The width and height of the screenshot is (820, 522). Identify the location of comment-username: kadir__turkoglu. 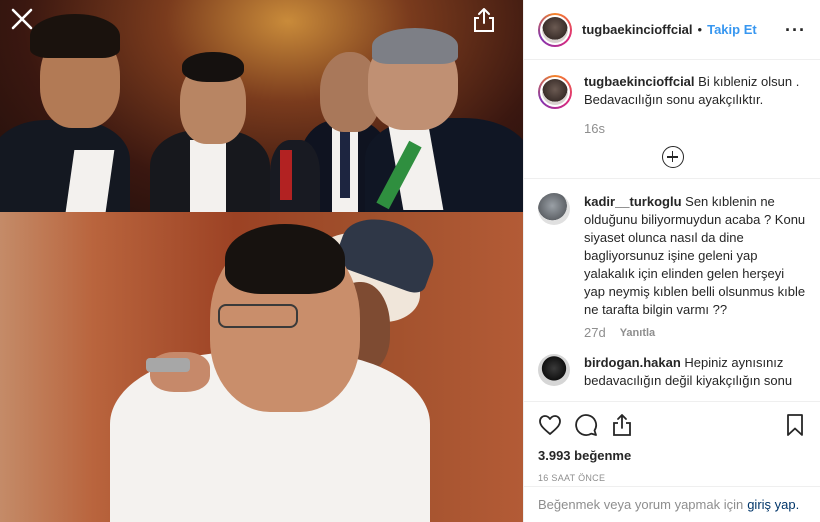
(633, 201).